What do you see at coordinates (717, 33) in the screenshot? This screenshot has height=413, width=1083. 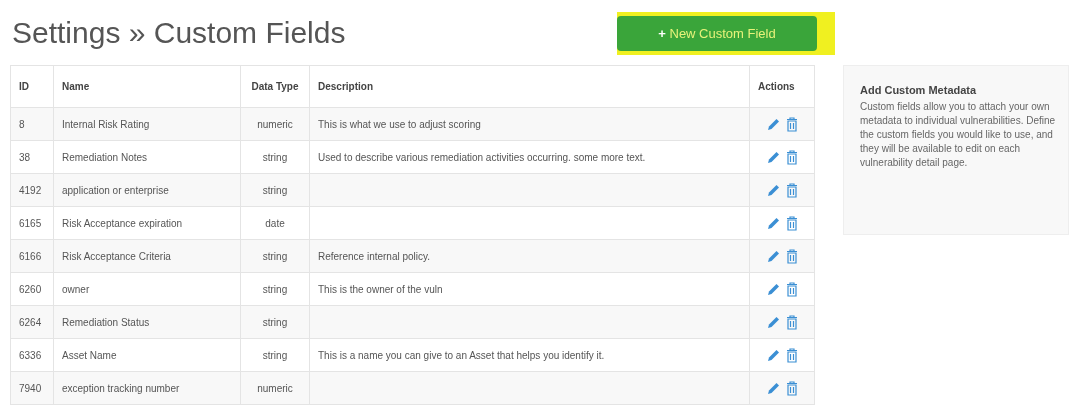 I see `new-custom-field-button: + New Custom Field` at bounding box center [717, 33].